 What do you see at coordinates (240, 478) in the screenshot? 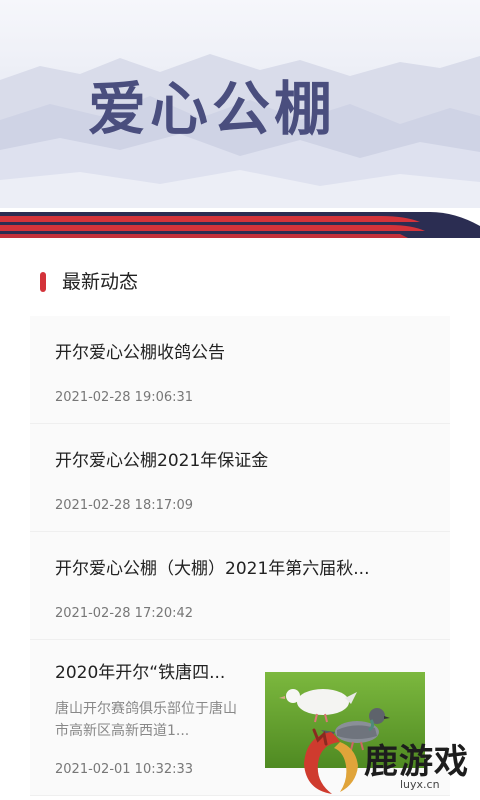
I see `news-item: 开尔爱心公棚2021年保证金 2021-02-28 18:17:09` at bounding box center [240, 478].